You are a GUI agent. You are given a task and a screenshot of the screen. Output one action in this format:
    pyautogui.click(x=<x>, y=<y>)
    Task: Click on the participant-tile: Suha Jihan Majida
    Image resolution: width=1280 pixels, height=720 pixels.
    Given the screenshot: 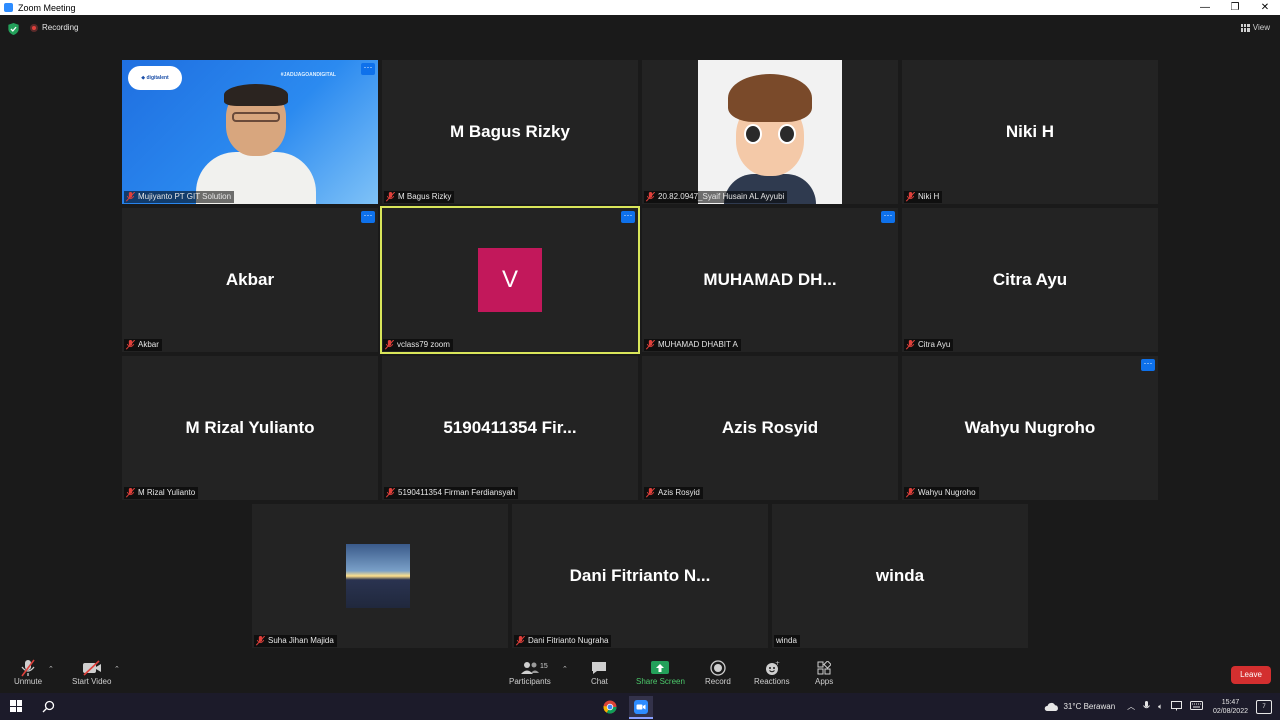 What is the action you would take?
    pyautogui.click(x=380, y=576)
    